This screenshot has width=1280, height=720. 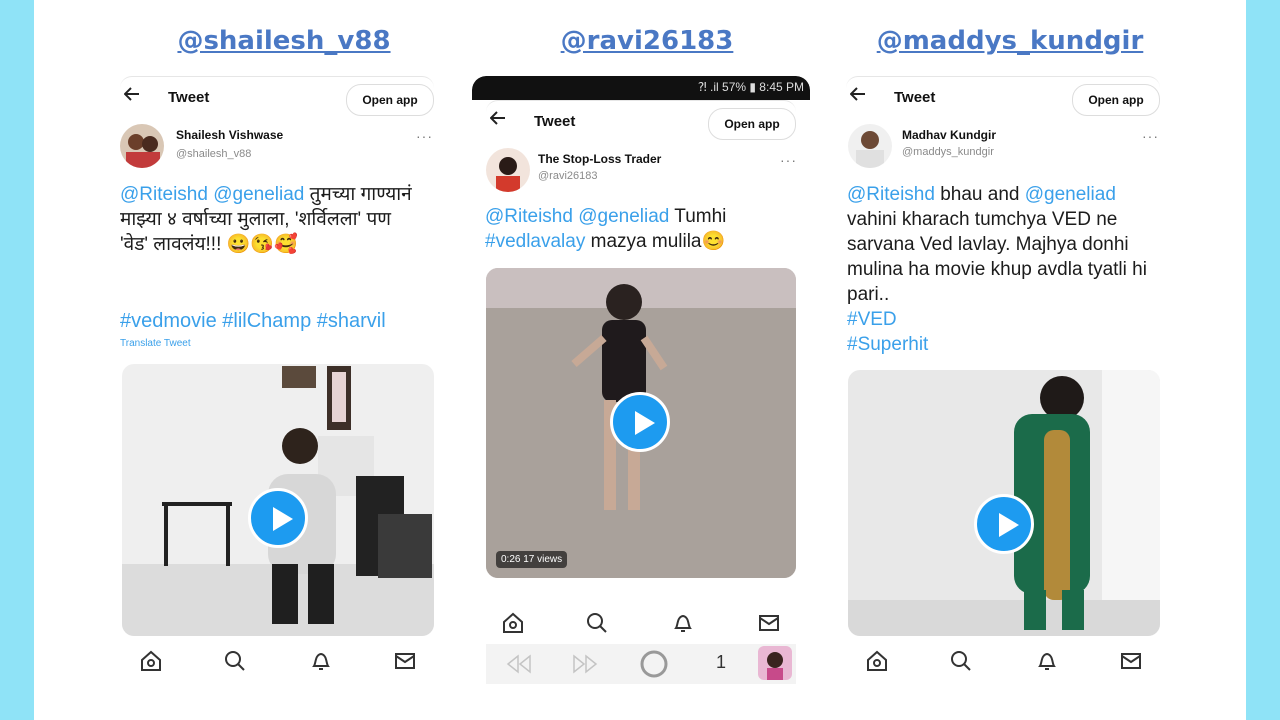 I want to click on hashtag-link: #Superhit, so click(x=887, y=344).